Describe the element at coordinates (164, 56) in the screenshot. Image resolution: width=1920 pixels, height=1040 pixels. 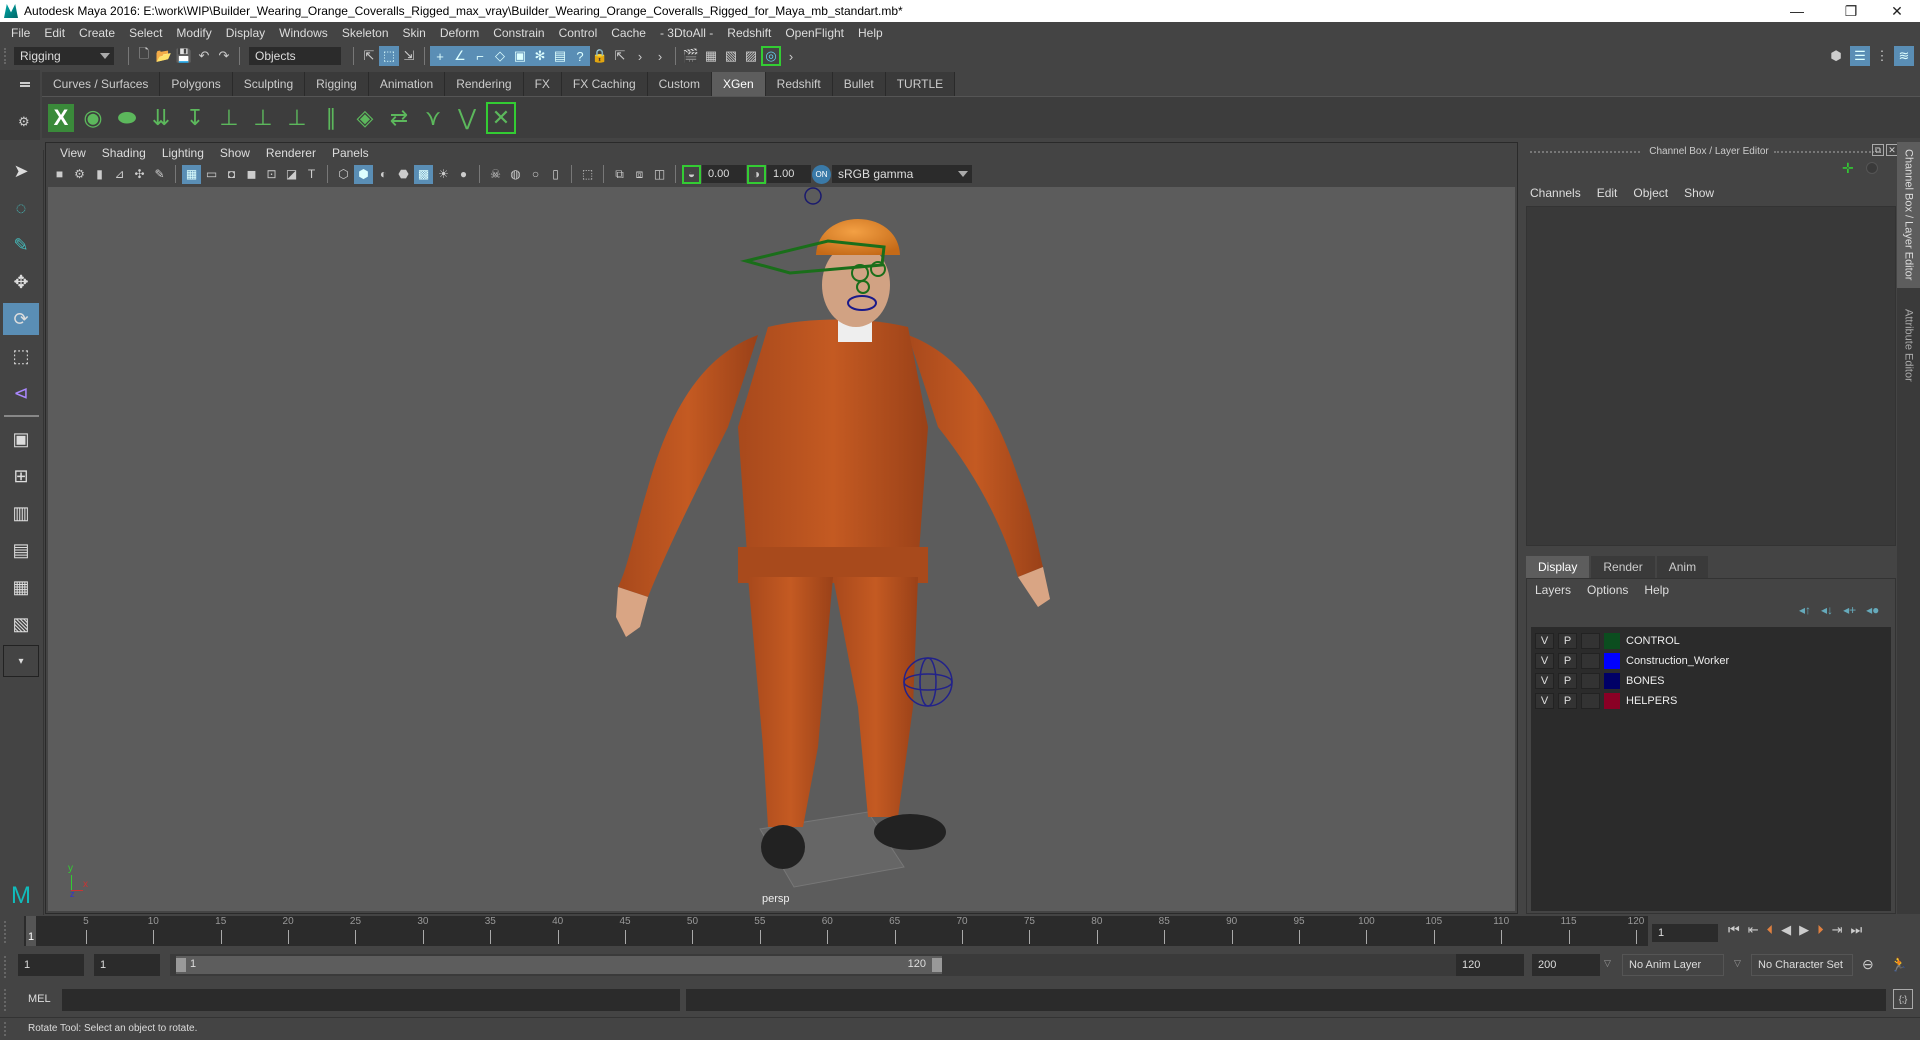
I see `open-scene-icon: 📂` at that location.